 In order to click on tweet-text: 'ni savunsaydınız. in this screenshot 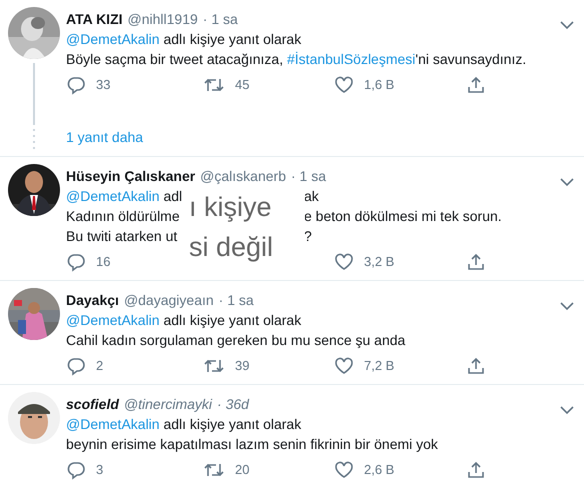, I will do `click(470, 59)`.